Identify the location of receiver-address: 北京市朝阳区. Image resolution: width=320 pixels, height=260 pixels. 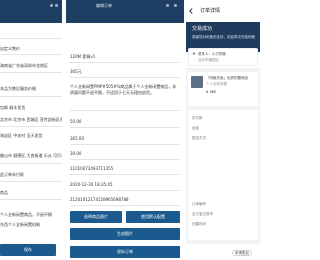
(208, 60).